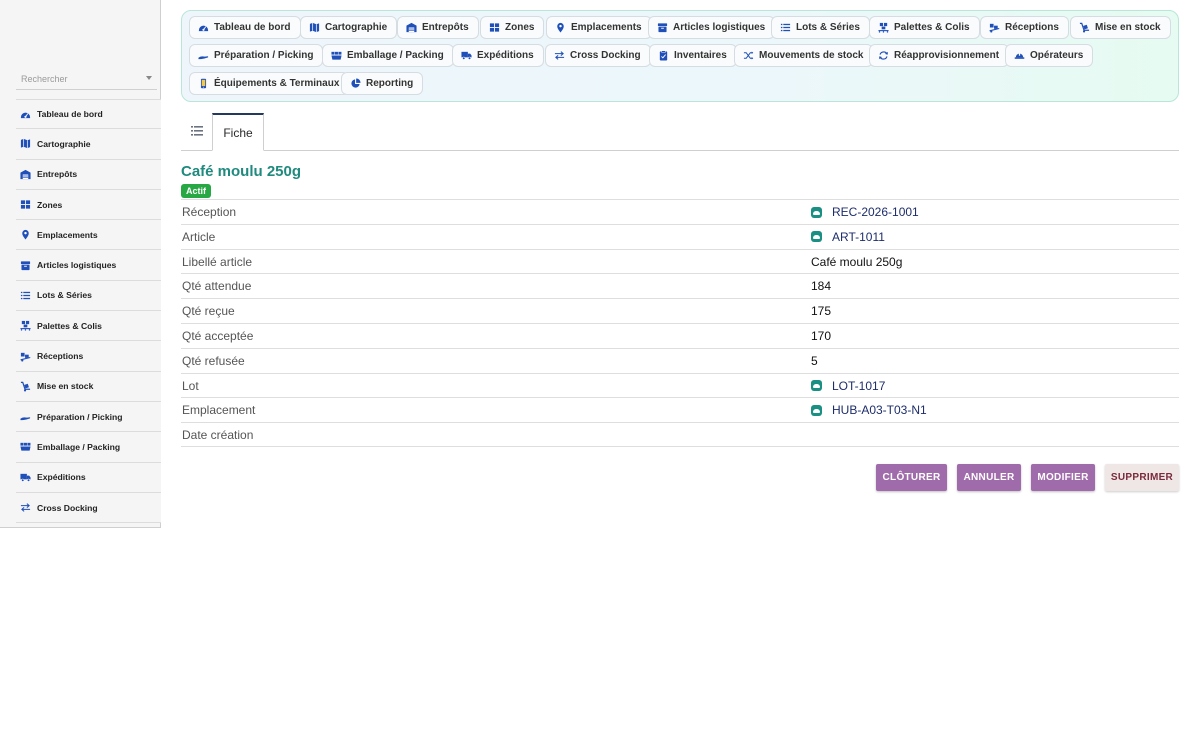 This screenshot has width=1200, height=743. I want to click on module-tableau-de-bord: Tableau de bord, so click(245, 27).